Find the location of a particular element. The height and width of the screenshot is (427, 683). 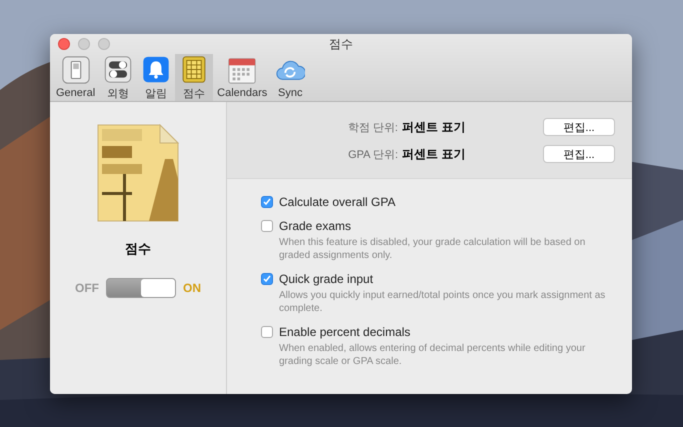

unit-label: 학점 단위: is located at coordinates (372, 127).